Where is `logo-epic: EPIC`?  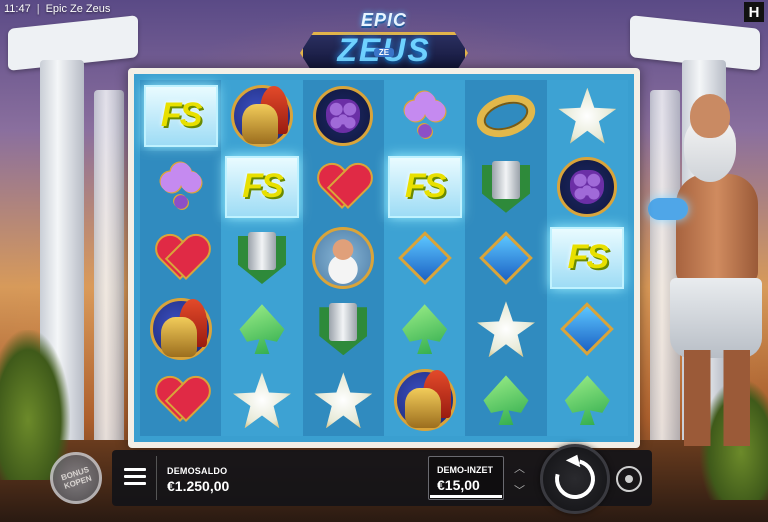
logo-epic: EPIC is located at coordinates (383, 20).